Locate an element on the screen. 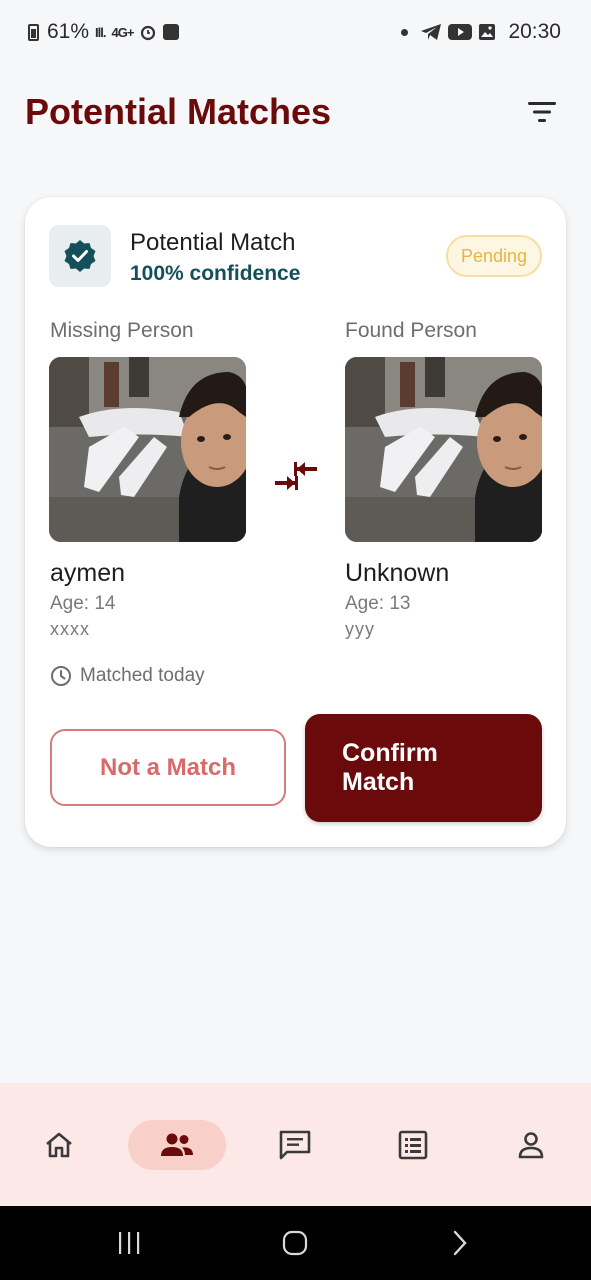 The width and height of the screenshot is (591, 1280). missing-person-label: Missing Person is located at coordinates (122, 330).